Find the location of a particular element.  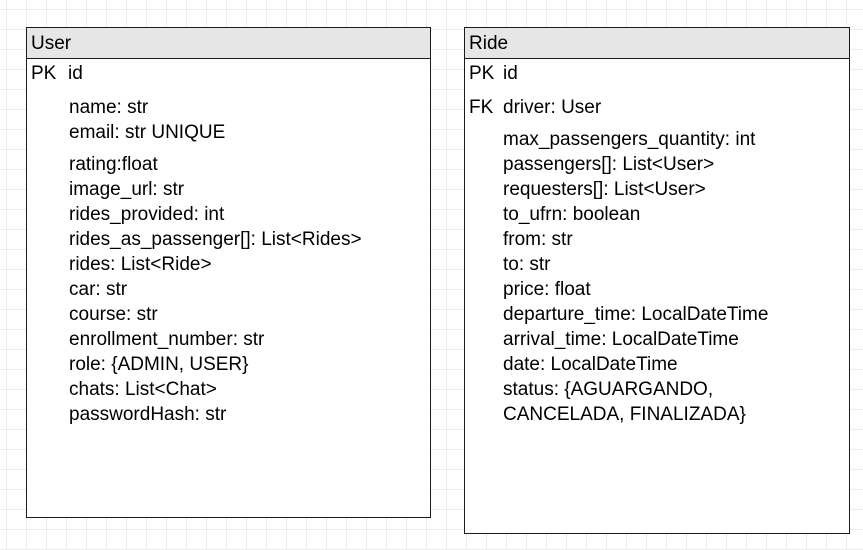

user-field: chats: List<Chat> is located at coordinates (143, 389).